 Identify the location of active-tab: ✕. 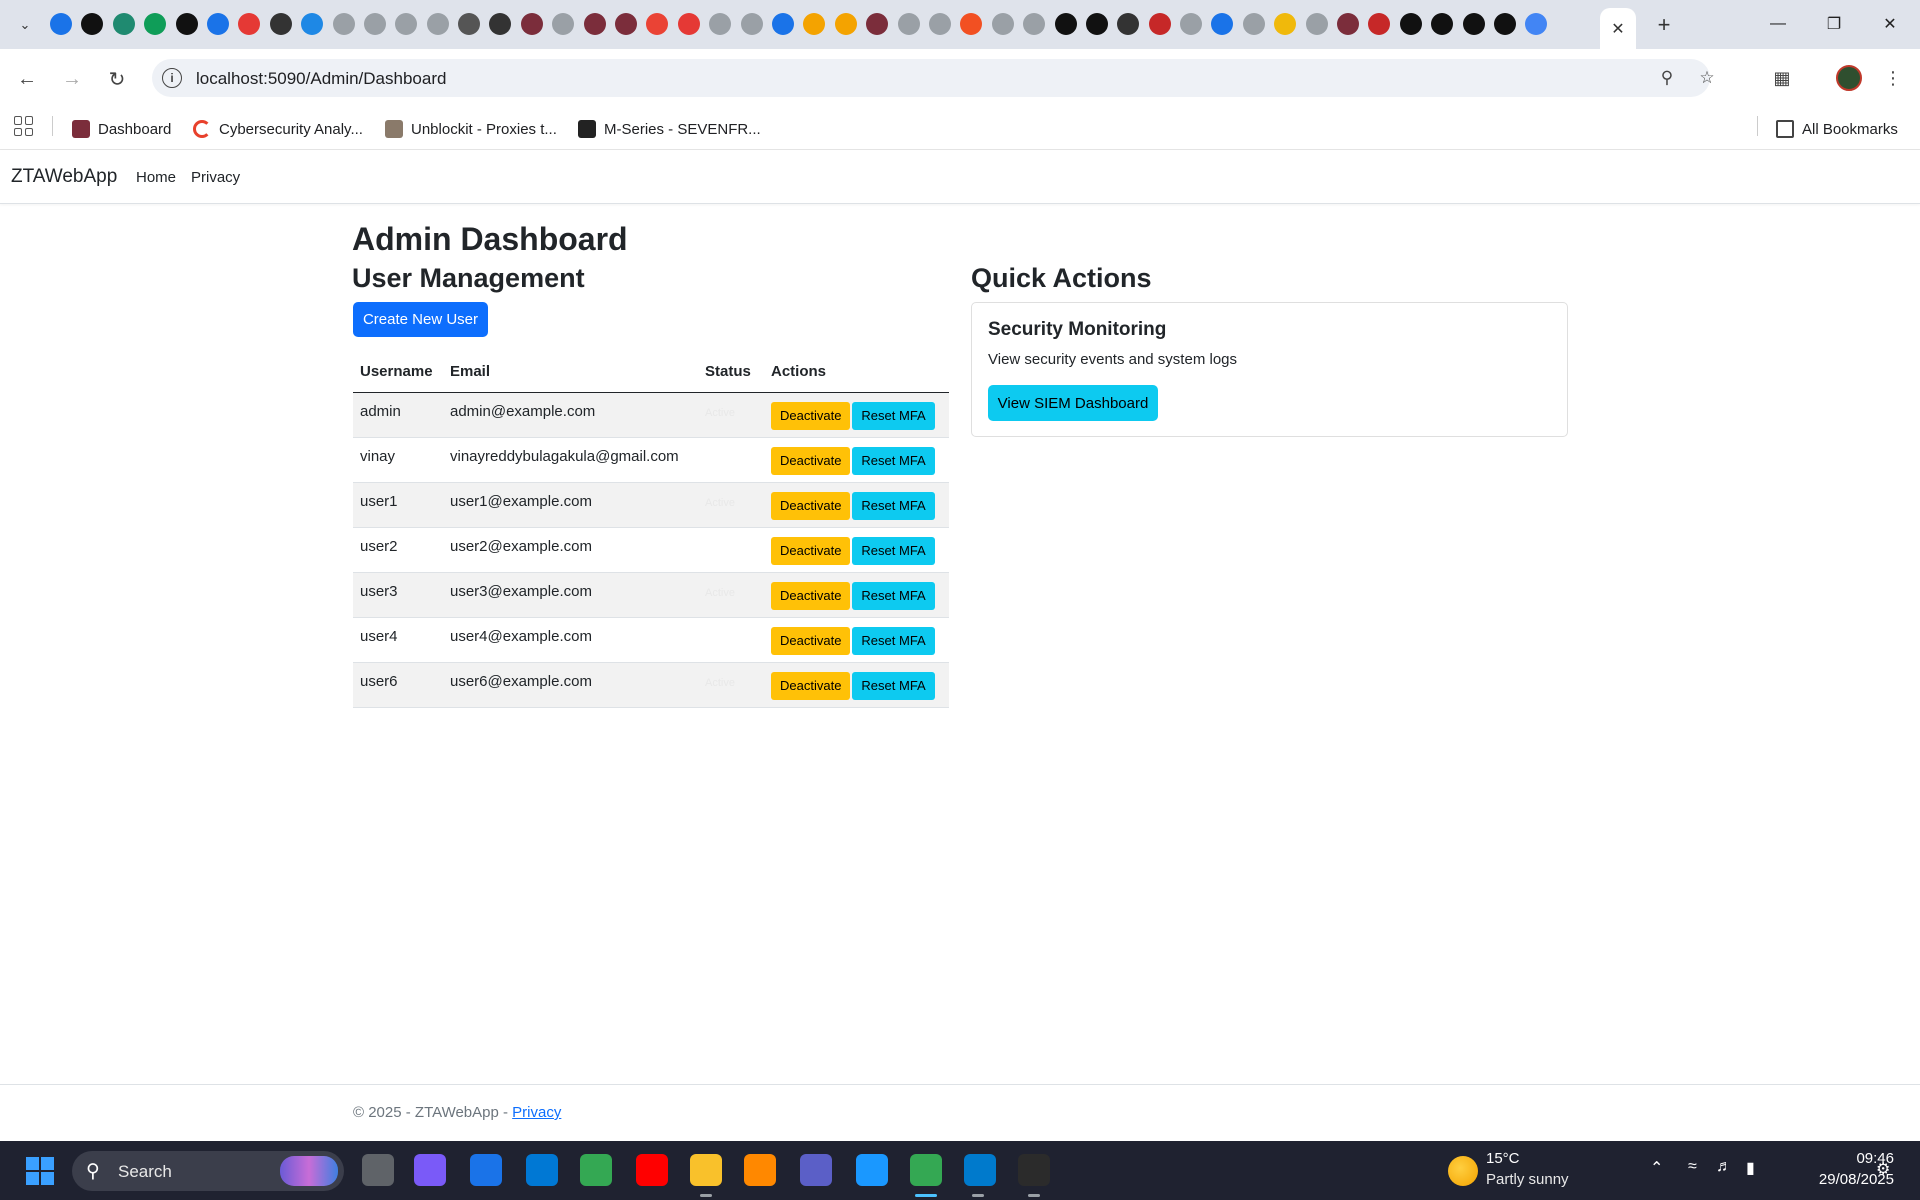
(1618, 28).